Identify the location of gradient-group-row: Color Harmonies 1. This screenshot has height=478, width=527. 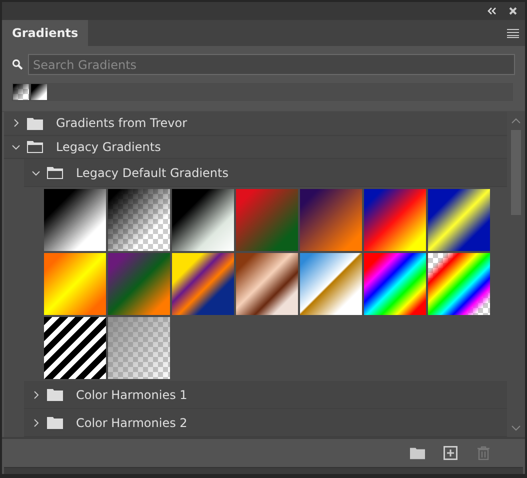
(265, 395).